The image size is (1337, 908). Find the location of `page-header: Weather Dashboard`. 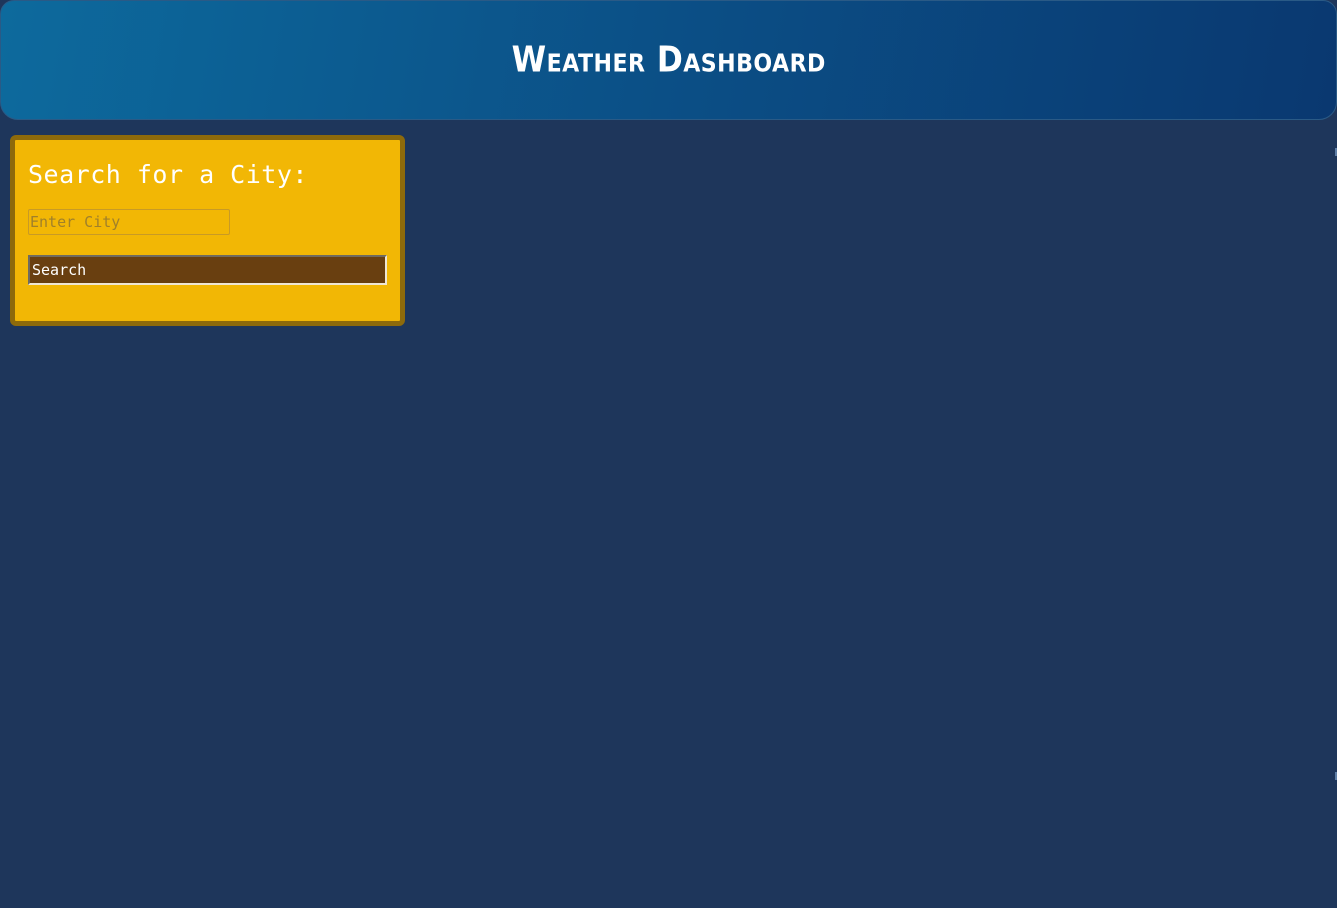

page-header: Weather Dashboard is located at coordinates (668, 60).